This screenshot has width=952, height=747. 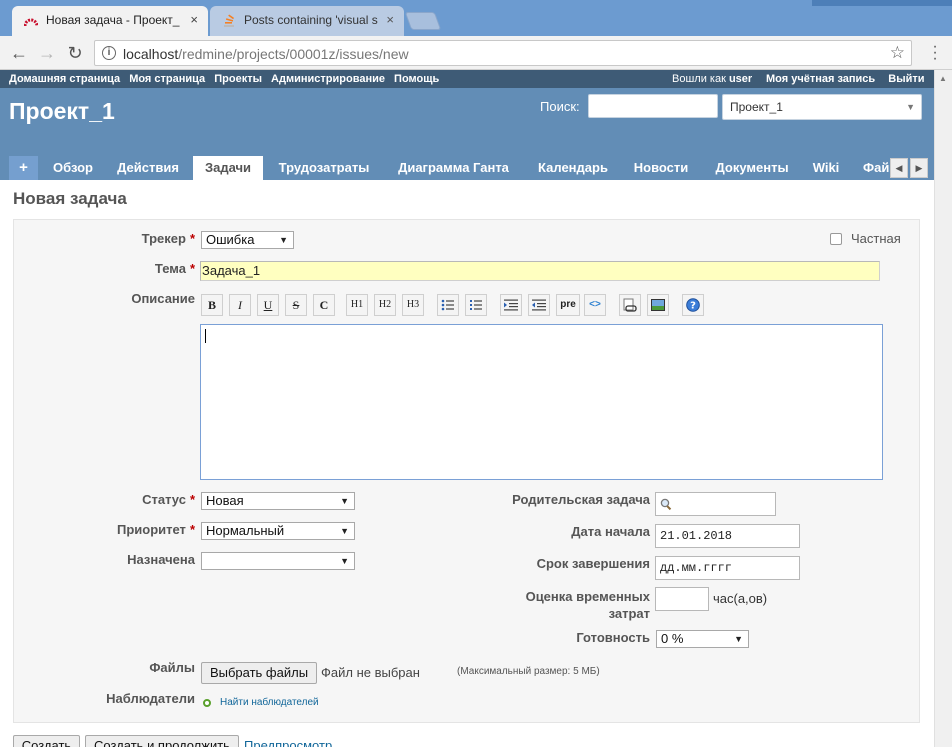 I want to click on topmenu-admin-link: Администрирование, so click(x=328, y=79).